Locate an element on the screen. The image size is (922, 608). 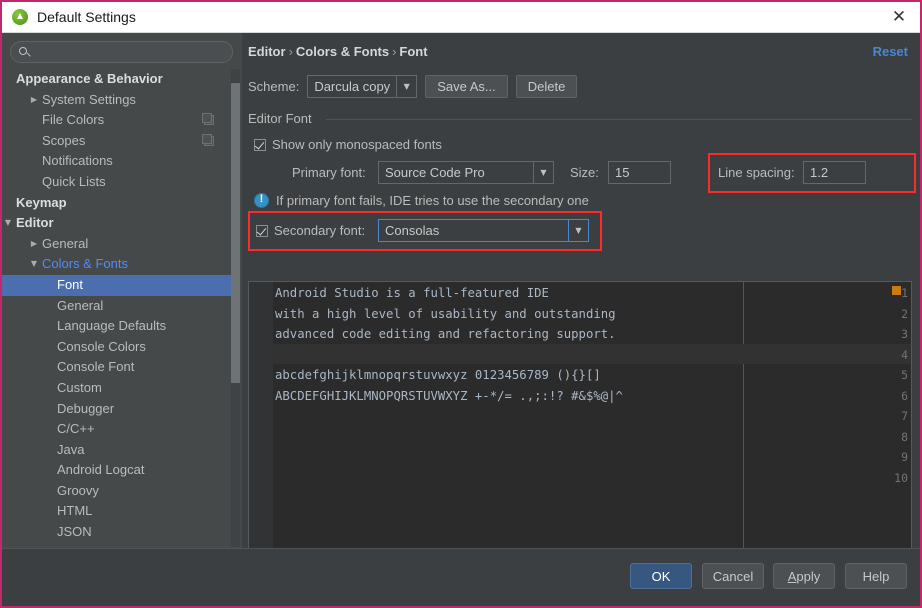
ok-button: OK is located at coordinates (661, 576).